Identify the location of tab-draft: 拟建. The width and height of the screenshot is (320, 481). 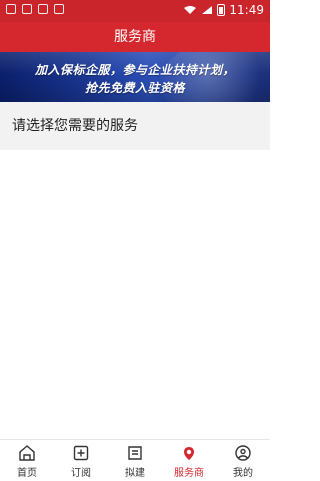
(135, 460).